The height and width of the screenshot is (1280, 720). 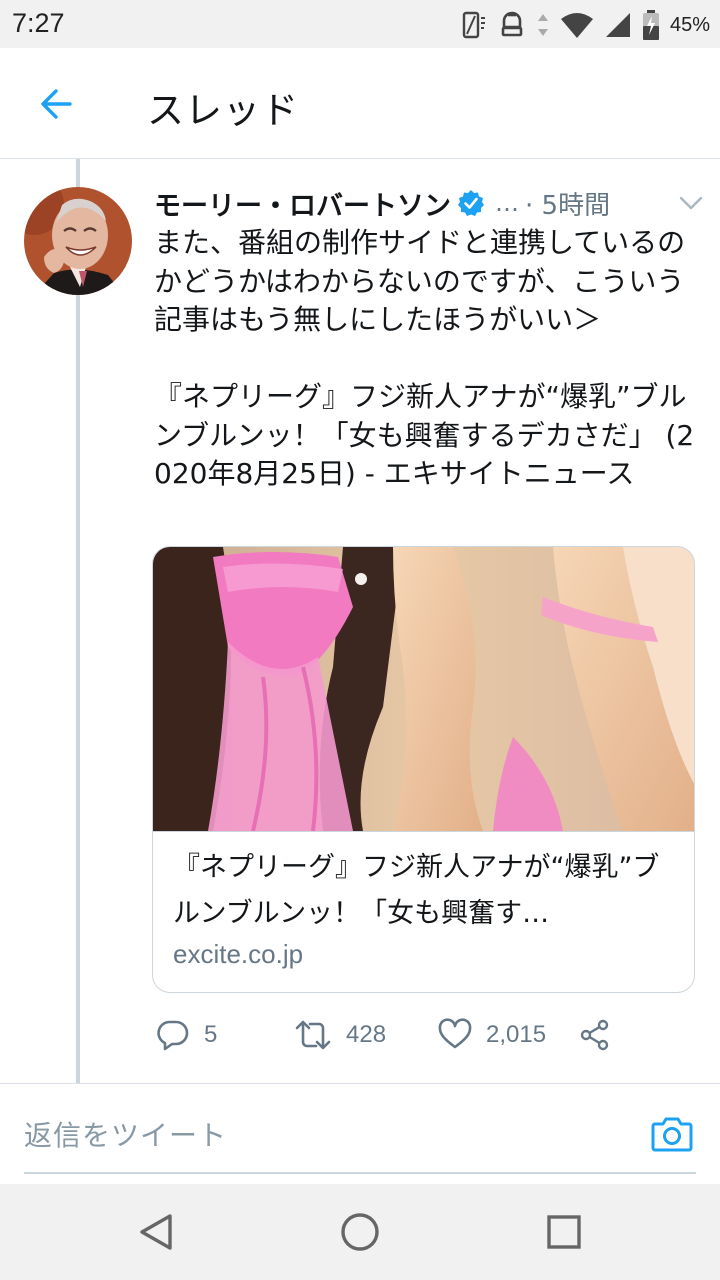 What do you see at coordinates (360, 1173) in the screenshot?
I see `reply-input-underline` at bounding box center [360, 1173].